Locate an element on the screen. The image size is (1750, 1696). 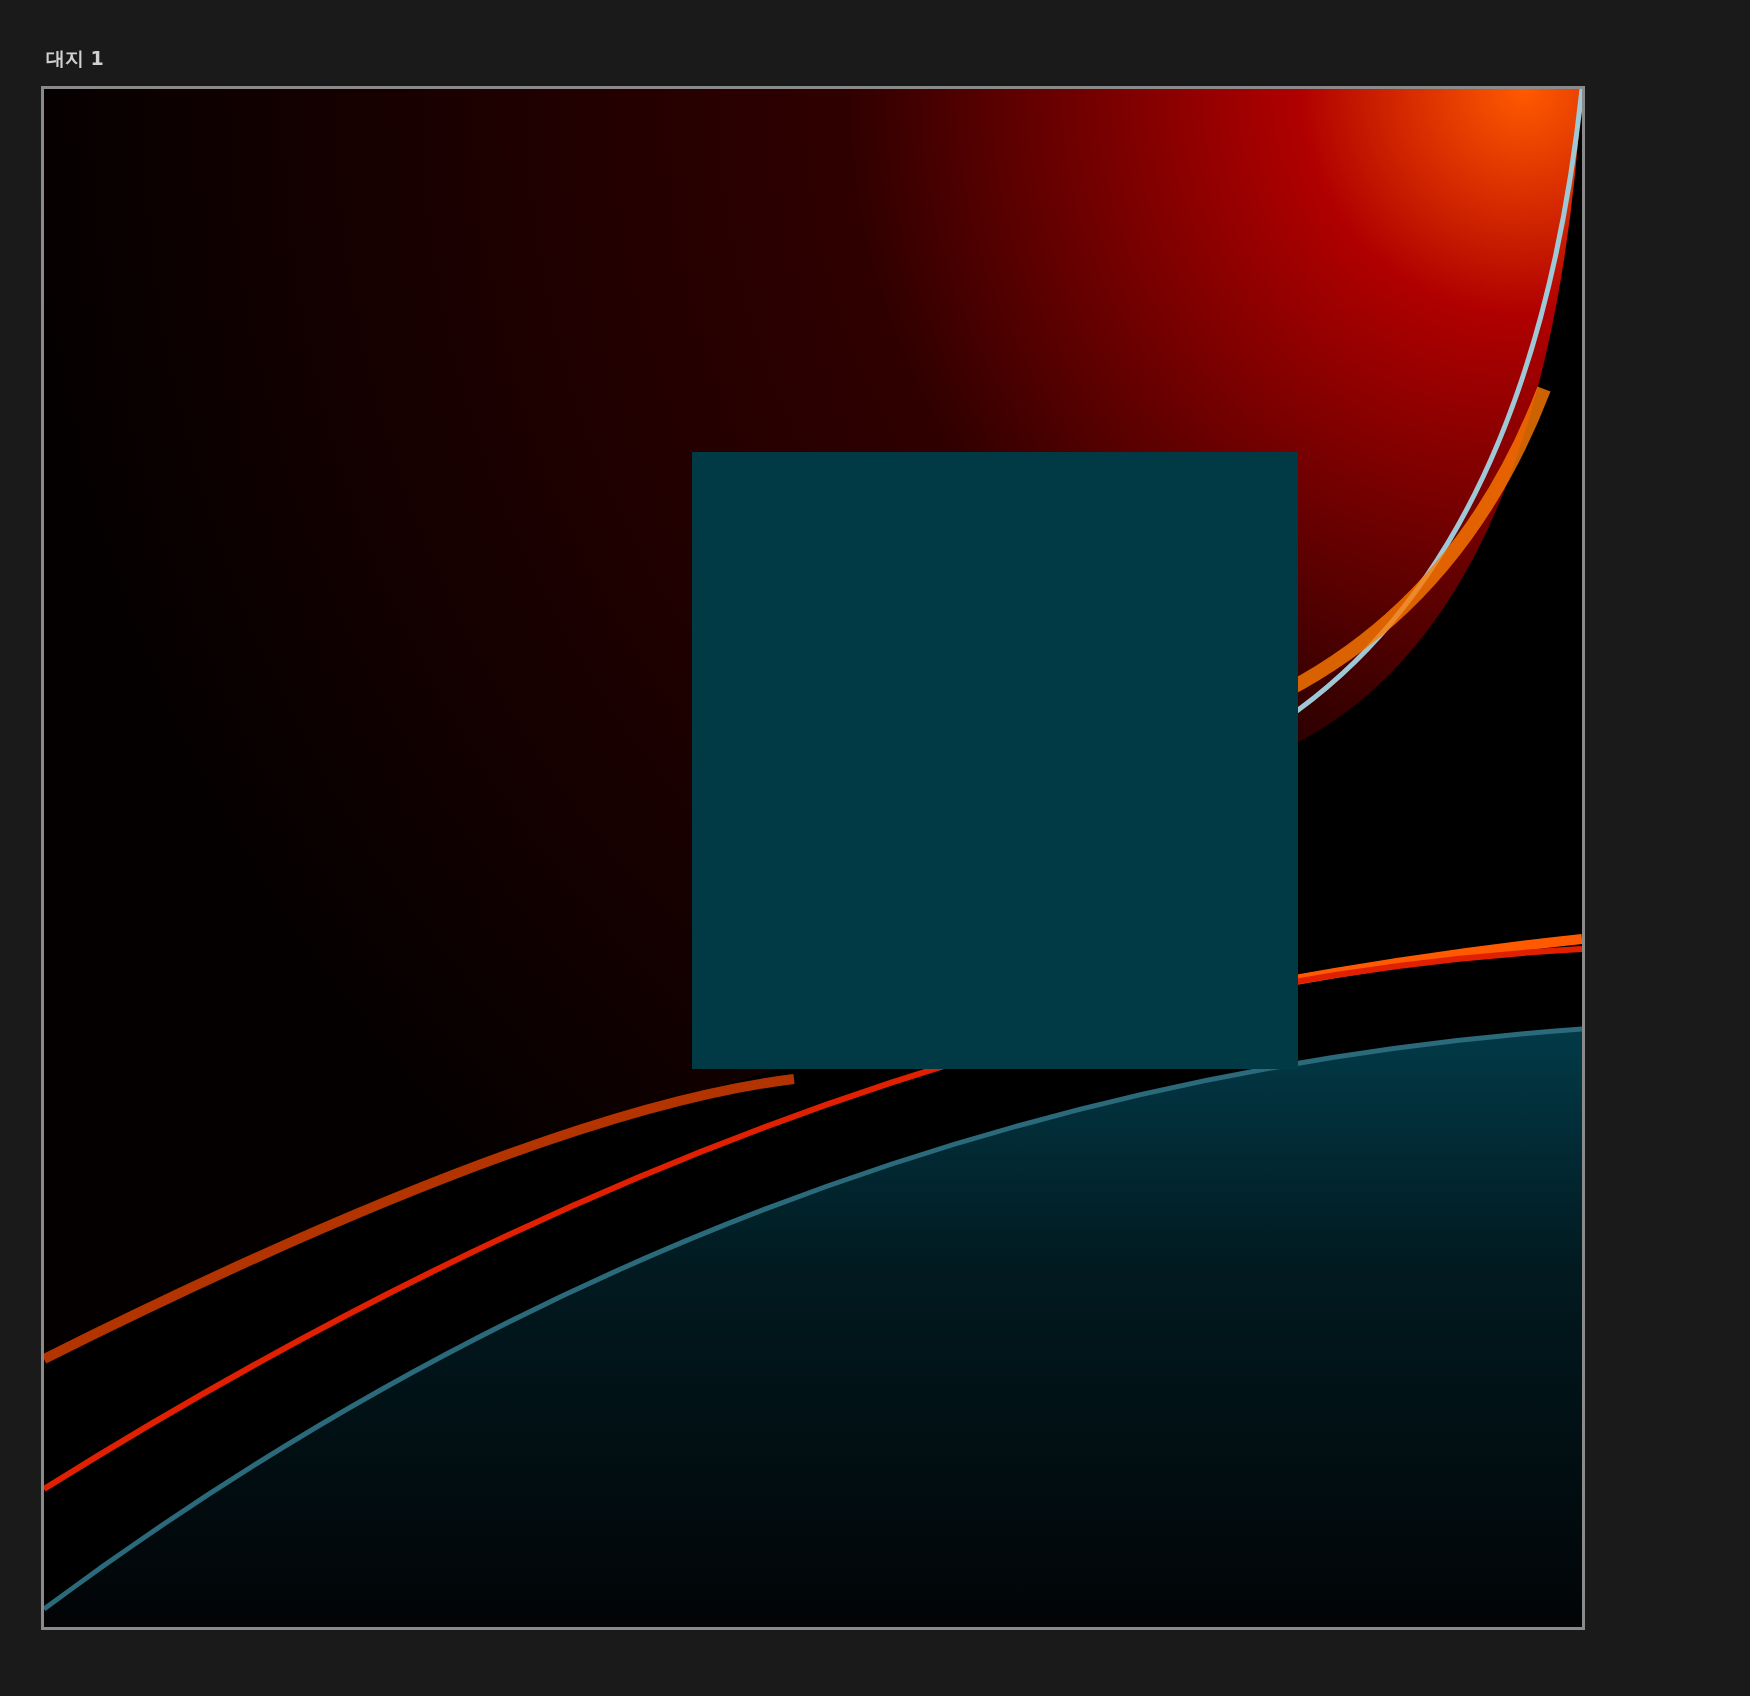
artboard-label: 대지 1 is located at coordinates (74, 58).